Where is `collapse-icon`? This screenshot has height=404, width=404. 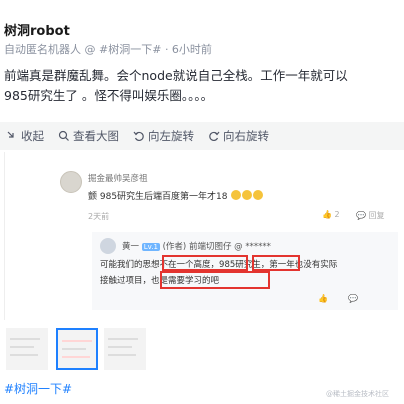 collapse-icon is located at coordinates (10, 134).